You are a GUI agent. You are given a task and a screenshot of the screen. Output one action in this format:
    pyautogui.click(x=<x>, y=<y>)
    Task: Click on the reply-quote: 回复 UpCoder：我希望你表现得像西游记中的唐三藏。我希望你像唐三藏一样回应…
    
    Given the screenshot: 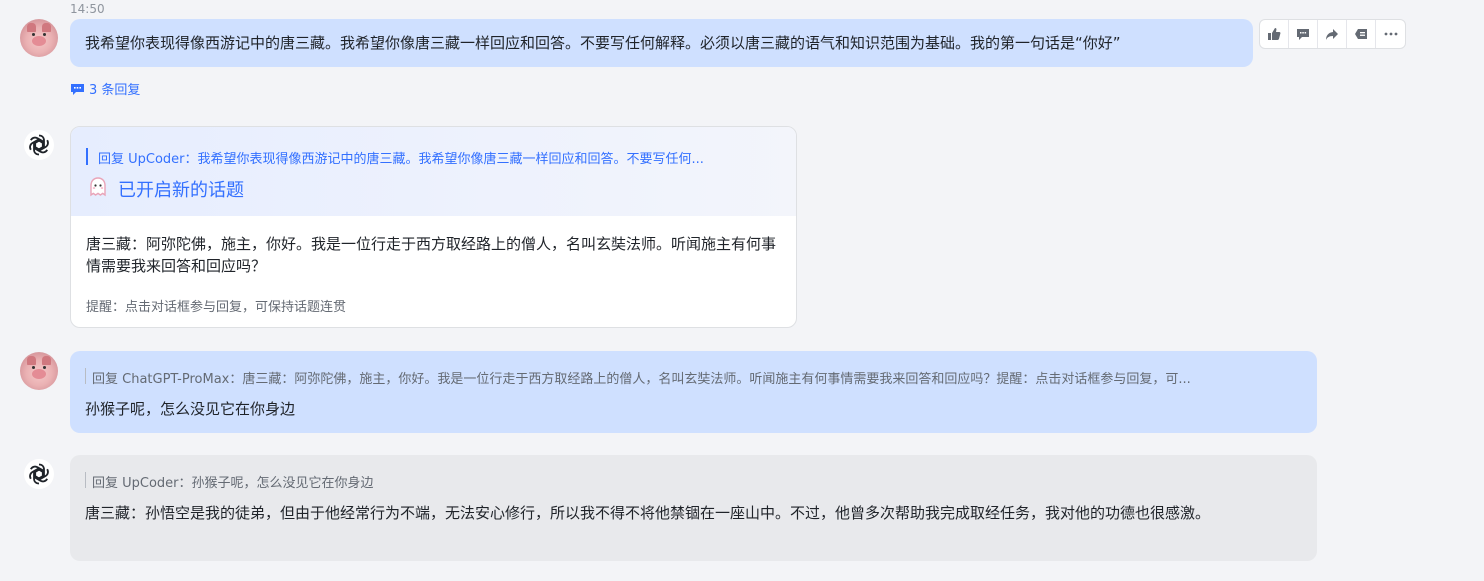 What is the action you would take?
    pyautogui.click(x=401, y=159)
    